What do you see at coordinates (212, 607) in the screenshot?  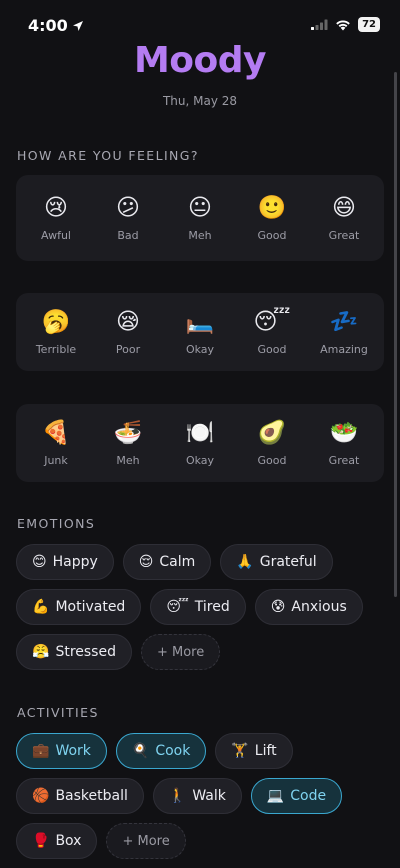 I see `chip-label: Tired` at bounding box center [212, 607].